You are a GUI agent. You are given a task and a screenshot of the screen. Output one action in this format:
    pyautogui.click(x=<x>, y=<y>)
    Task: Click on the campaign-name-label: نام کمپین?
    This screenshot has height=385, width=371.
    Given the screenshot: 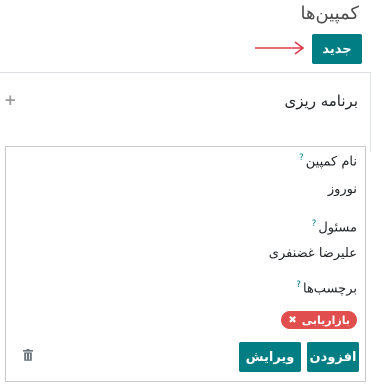 What is the action you would take?
    pyautogui.click(x=328, y=161)
    